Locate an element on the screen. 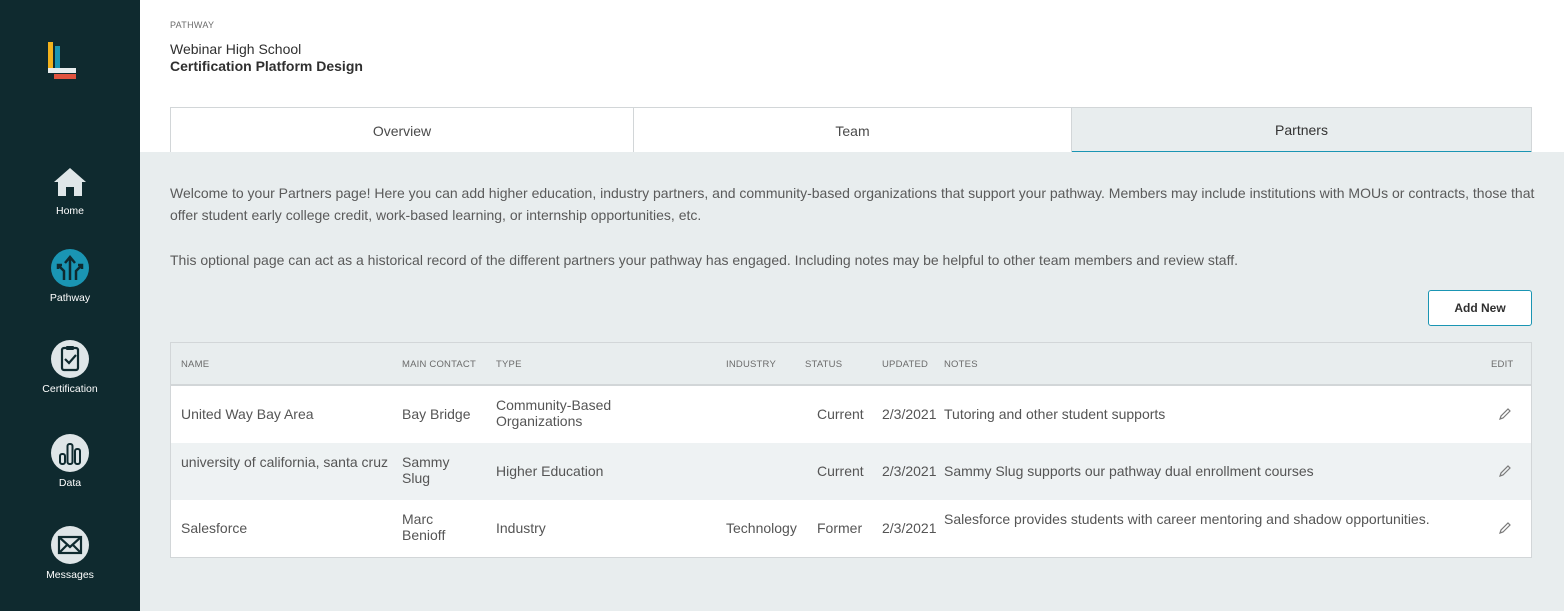 This screenshot has width=1564, height=611. column-header-status: STATUS is located at coordinates (823, 364).